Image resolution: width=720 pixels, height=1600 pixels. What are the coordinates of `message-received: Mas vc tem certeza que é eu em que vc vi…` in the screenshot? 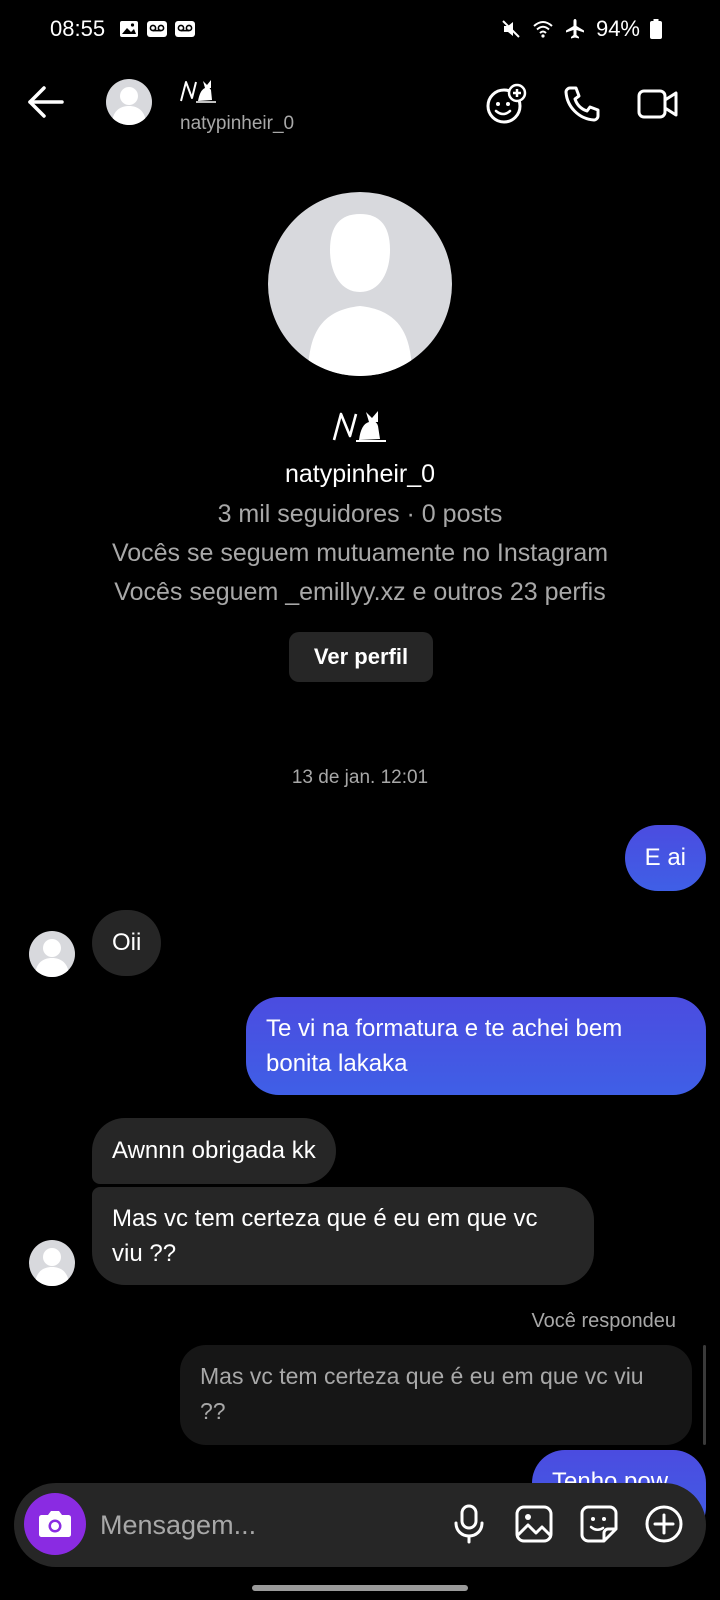 It's located at (343, 1236).